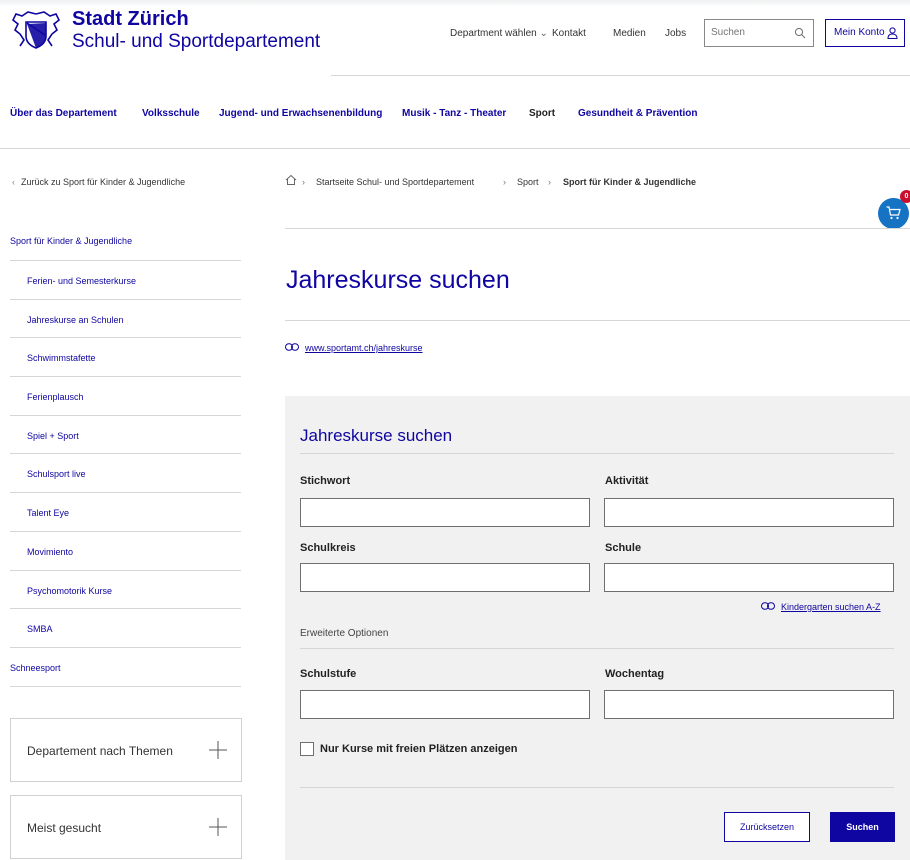 The height and width of the screenshot is (860, 910). I want to click on search-icon, so click(800, 35).